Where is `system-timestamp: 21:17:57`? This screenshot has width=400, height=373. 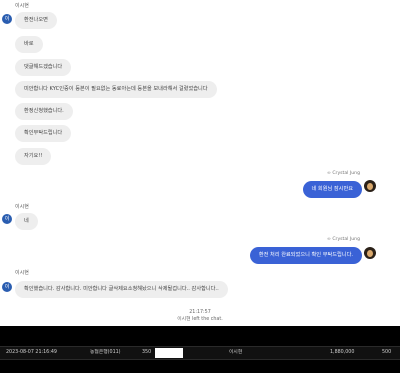 system-timestamp: 21:17:57 is located at coordinates (200, 312).